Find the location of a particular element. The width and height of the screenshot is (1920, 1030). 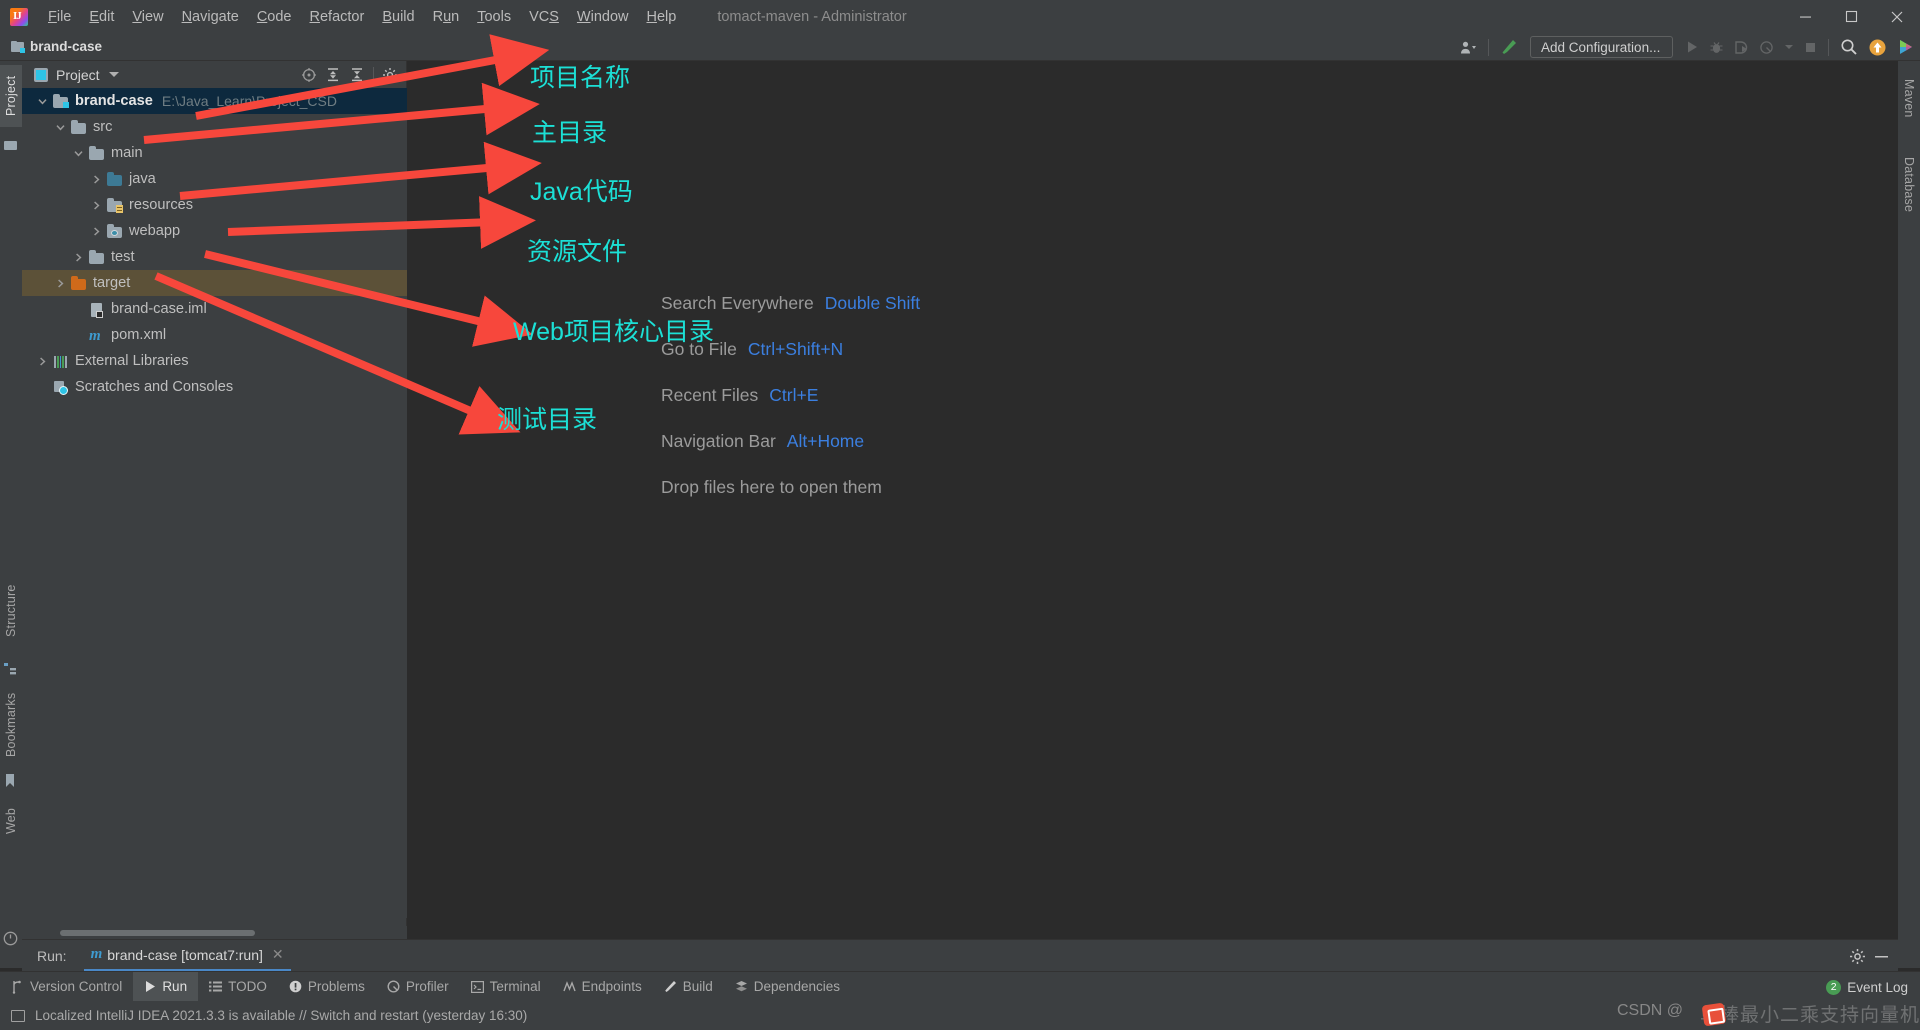

menu-item-tools: Tools is located at coordinates (494, 17).